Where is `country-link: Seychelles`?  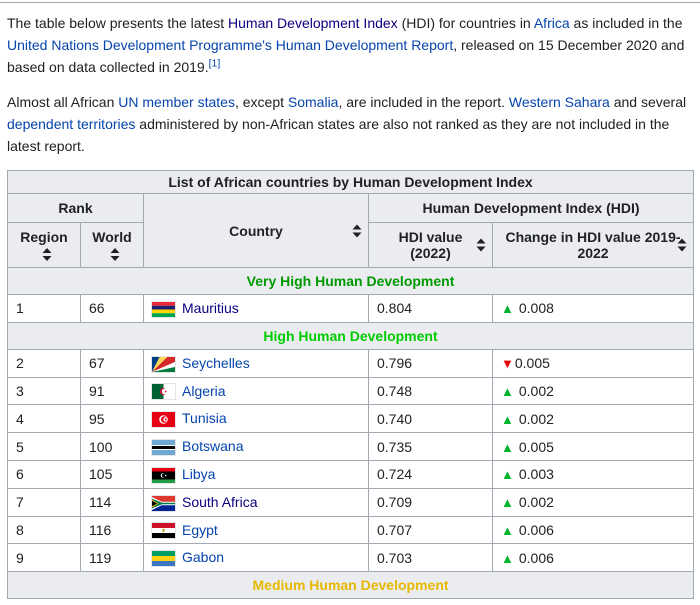 country-link: Seychelles is located at coordinates (216, 363).